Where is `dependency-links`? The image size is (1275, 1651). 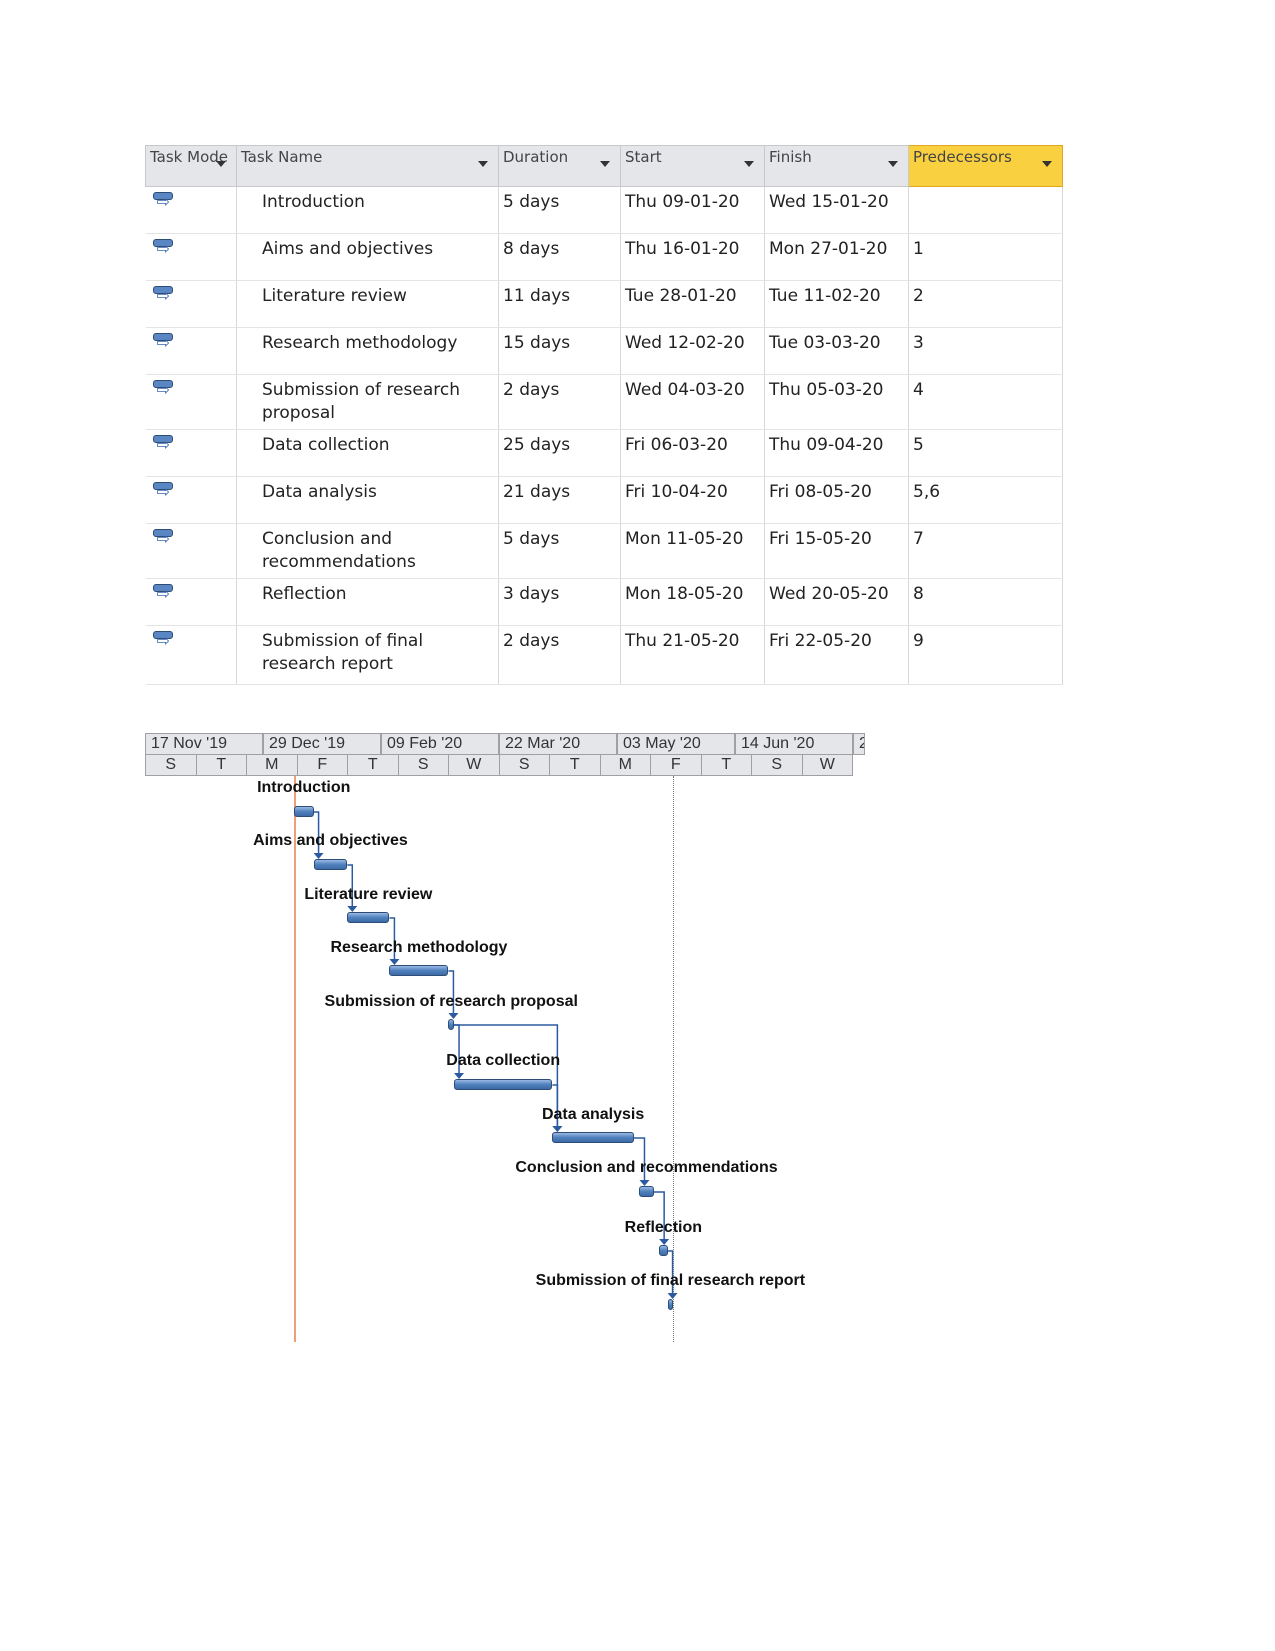 dependency-links is located at coordinates (495, 1055).